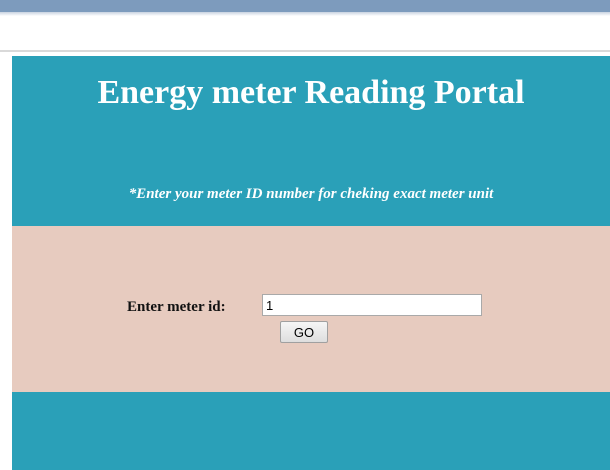 This screenshot has height=470, width=610. What do you see at coordinates (311, 92) in the screenshot?
I see `page-title: Energy meter Reading Portal` at bounding box center [311, 92].